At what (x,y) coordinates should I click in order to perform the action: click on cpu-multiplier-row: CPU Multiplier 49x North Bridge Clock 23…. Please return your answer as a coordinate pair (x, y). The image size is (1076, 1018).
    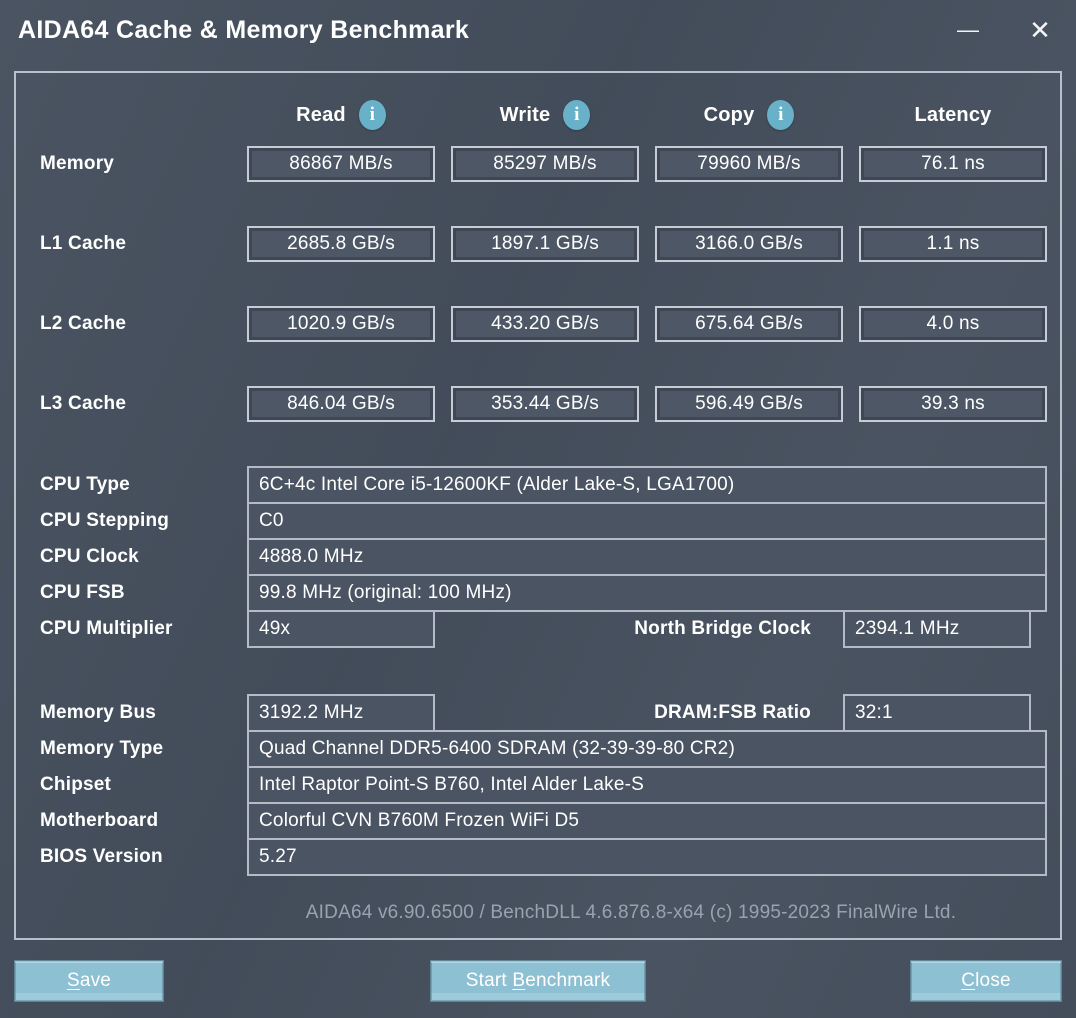
    Looking at the image, I should click on (523, 629).